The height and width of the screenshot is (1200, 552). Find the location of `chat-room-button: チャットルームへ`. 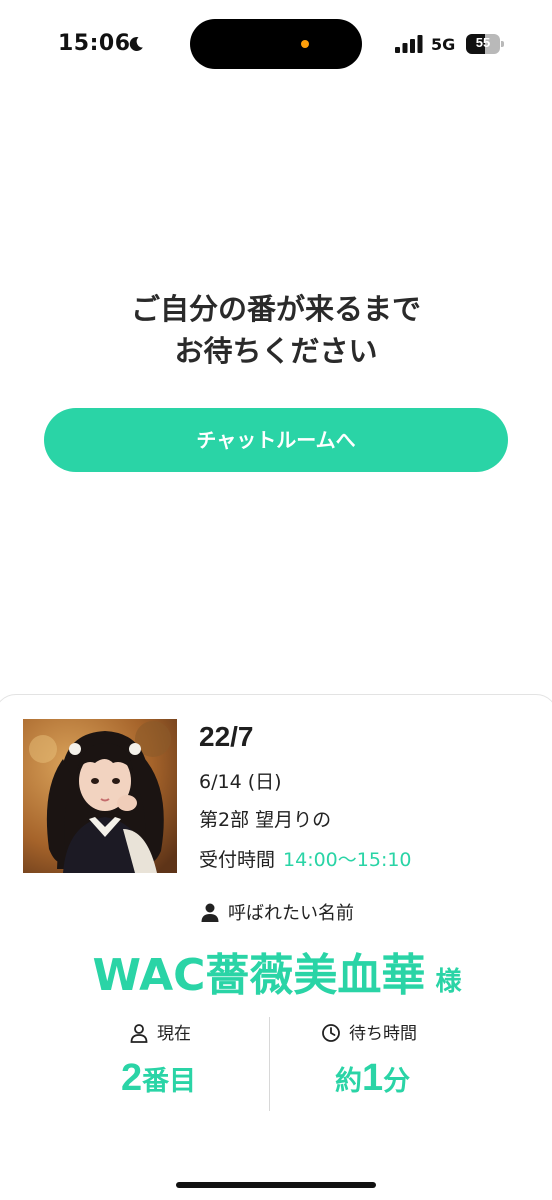

chat-room-button: チャットルームへ is located at coordinates (276, 440).